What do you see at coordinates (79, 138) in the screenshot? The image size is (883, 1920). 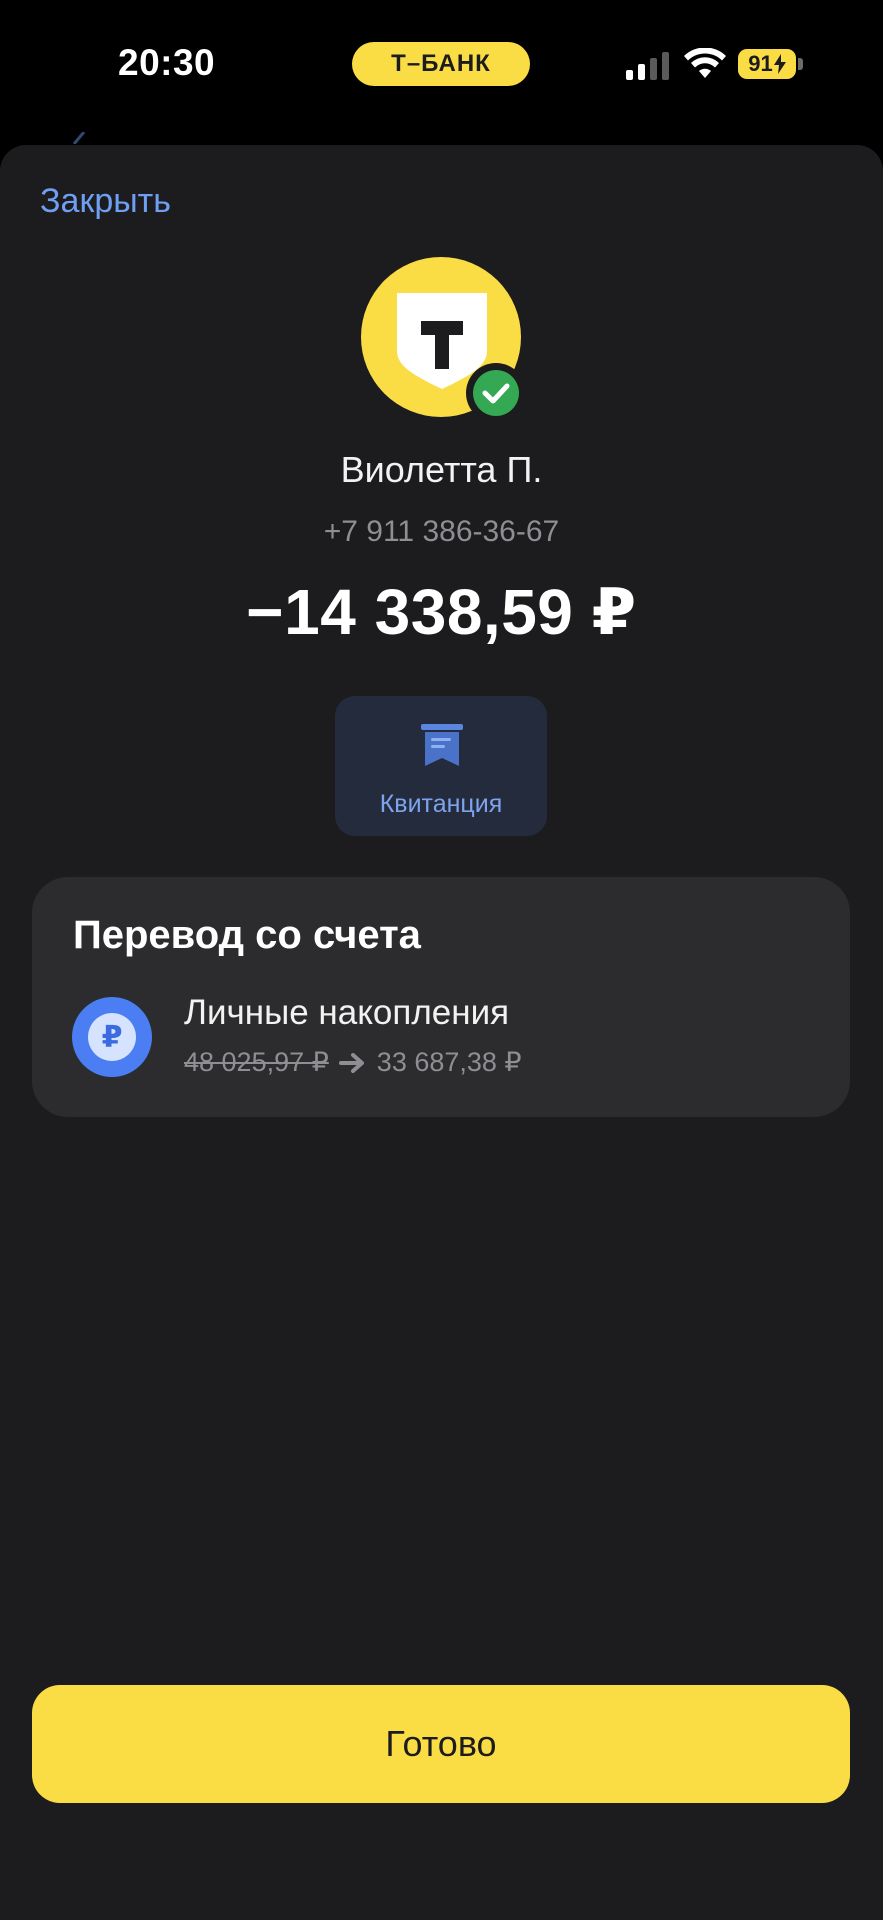 I see `back-chevron-icon` at bounding box center [79, 138].